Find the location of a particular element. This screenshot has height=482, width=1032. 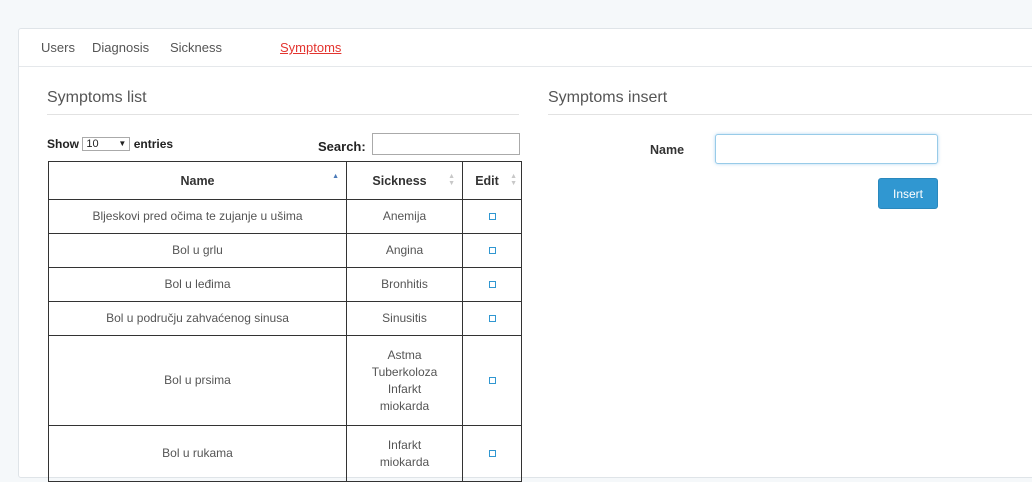

entries-control: Show 10 ▼ entries is located at coordinates (110, 144).